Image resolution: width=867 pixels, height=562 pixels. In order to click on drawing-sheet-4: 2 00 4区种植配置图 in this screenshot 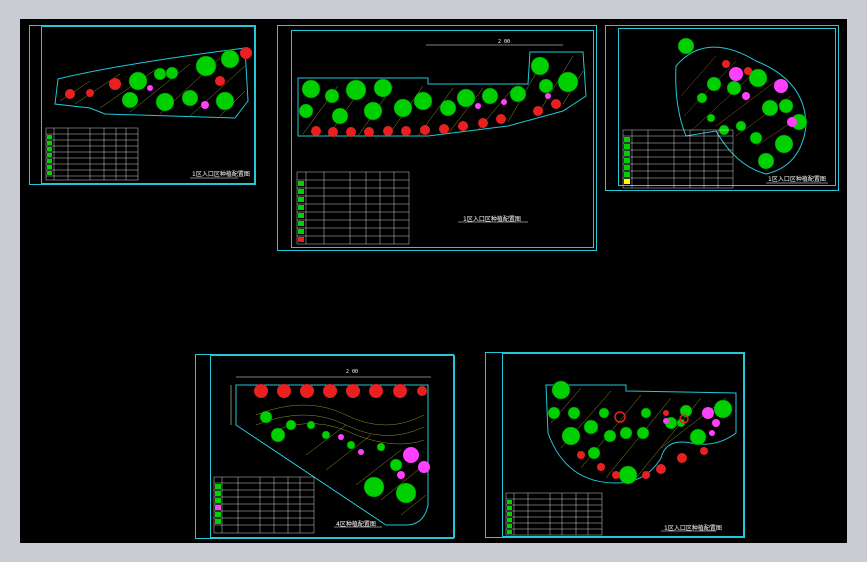, I will do `click(325, 446)`.